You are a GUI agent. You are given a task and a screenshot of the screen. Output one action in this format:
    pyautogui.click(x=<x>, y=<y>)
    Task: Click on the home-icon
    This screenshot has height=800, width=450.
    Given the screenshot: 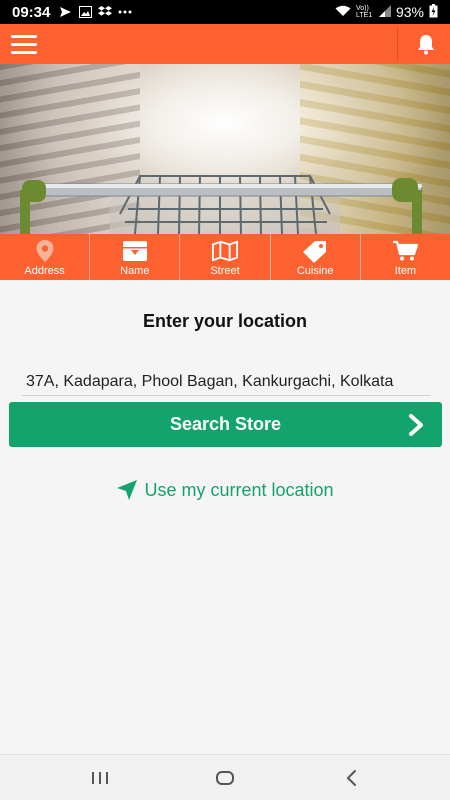 What is the action you would take?
    pyautogui.click(x=225, y=778)
    